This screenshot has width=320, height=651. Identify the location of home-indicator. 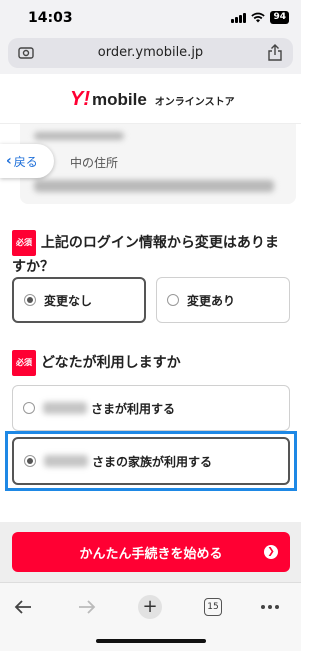
(151, 641).